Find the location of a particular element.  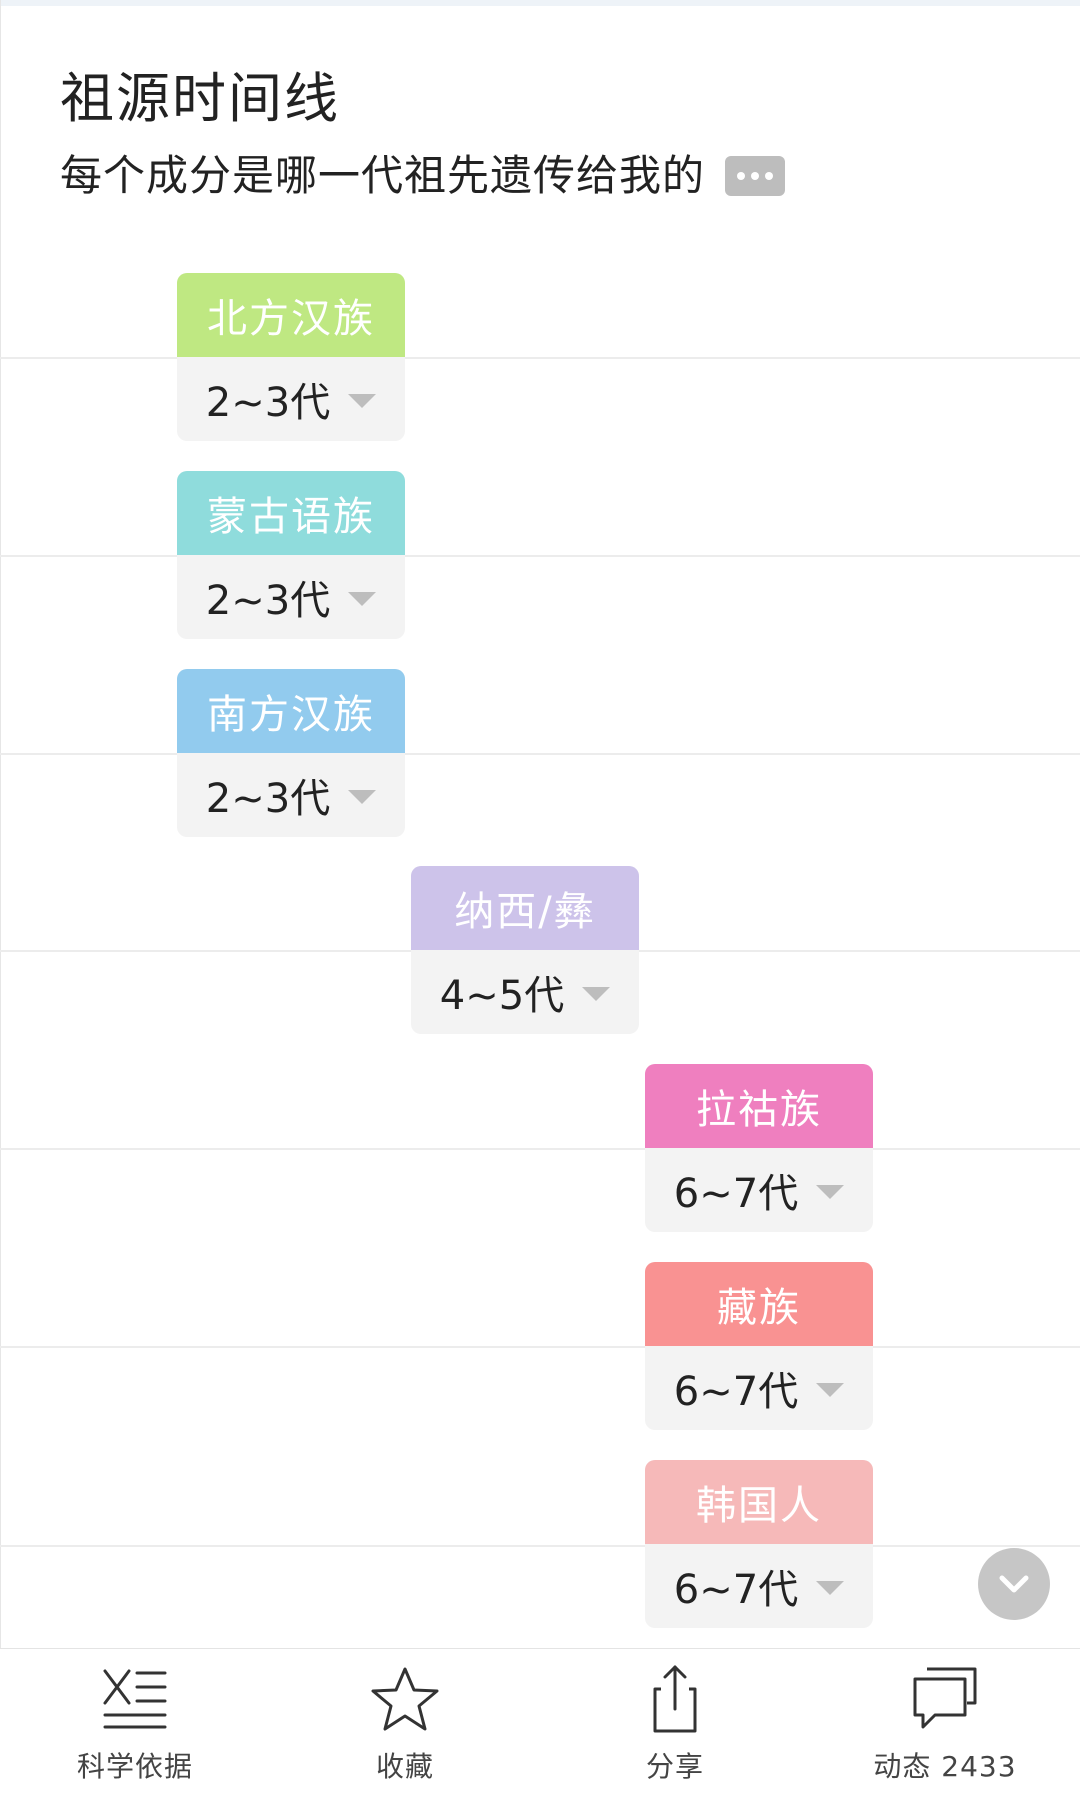

ancestry-card-lahu: 拉祜族 6~7代 is located at coordinates (759, 1148).